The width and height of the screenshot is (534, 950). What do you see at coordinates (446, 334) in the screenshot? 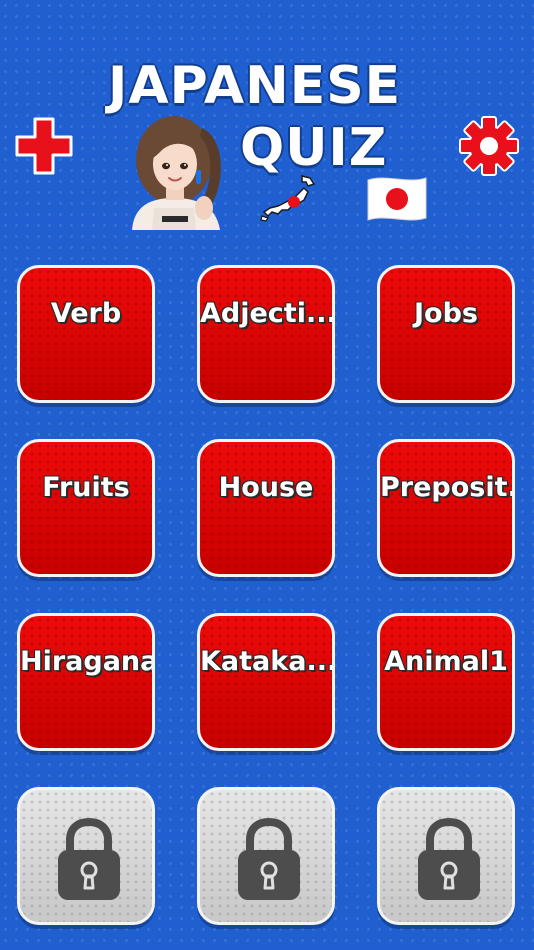
I see `category-tile-jobs: Jobs` at bounding box center [446, 334].